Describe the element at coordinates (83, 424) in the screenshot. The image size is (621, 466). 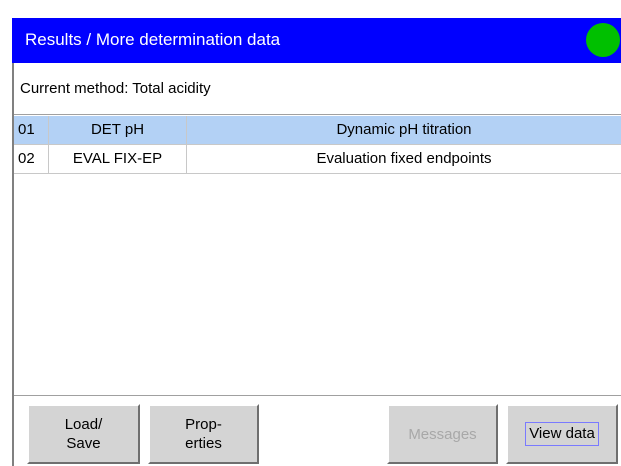
I see `button-label-line: Load/` at that location.